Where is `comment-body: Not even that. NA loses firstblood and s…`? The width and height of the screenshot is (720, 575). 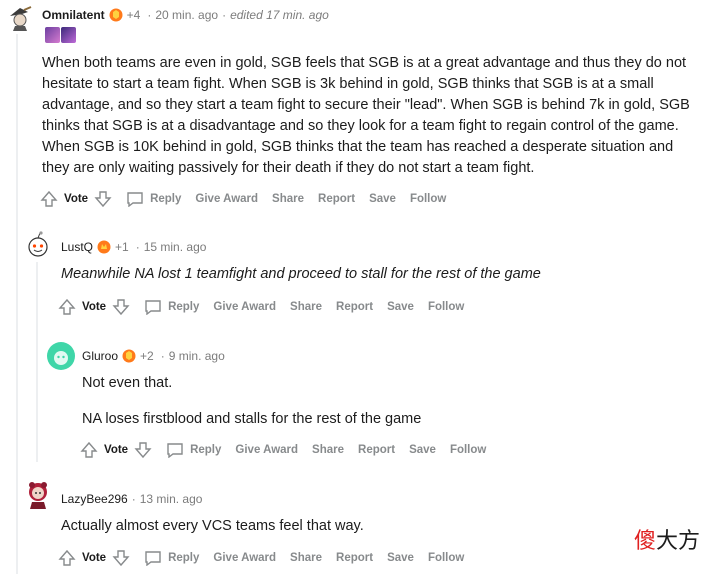
comment-body: Not even that. NA loses firstblood and s… is located at coordinates (392, 401).